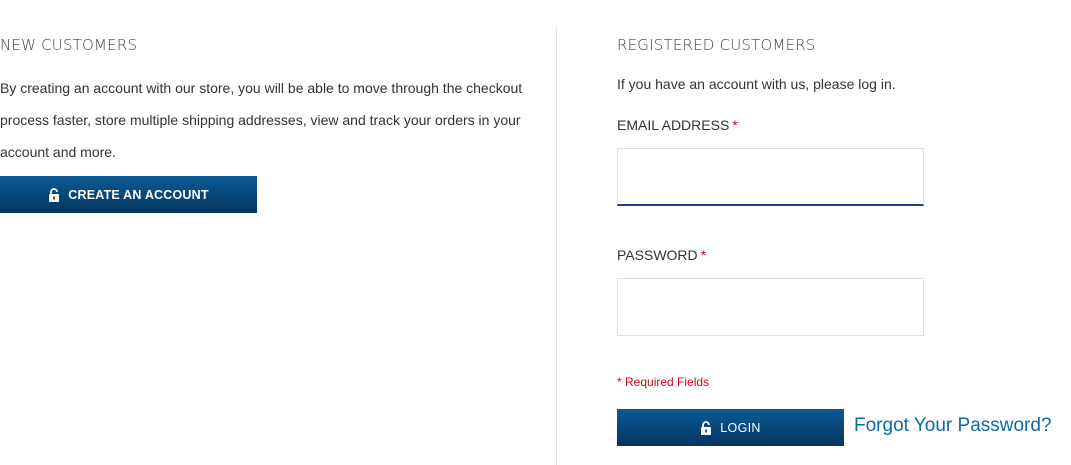 This screenshot has width=1071, height=465. What do you see at coordinates (735, 125) in the screenshot?
I see `email-required-marker: *` at bounding box center [735, 125].